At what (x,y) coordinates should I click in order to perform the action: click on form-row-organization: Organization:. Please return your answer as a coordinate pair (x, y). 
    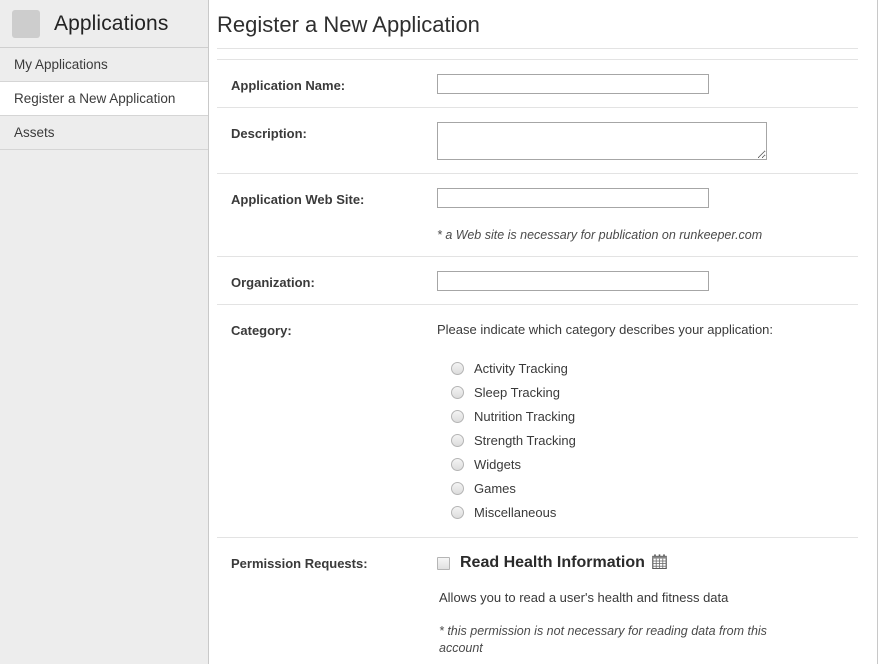
    Looking at the image, I should click on (537, 281).